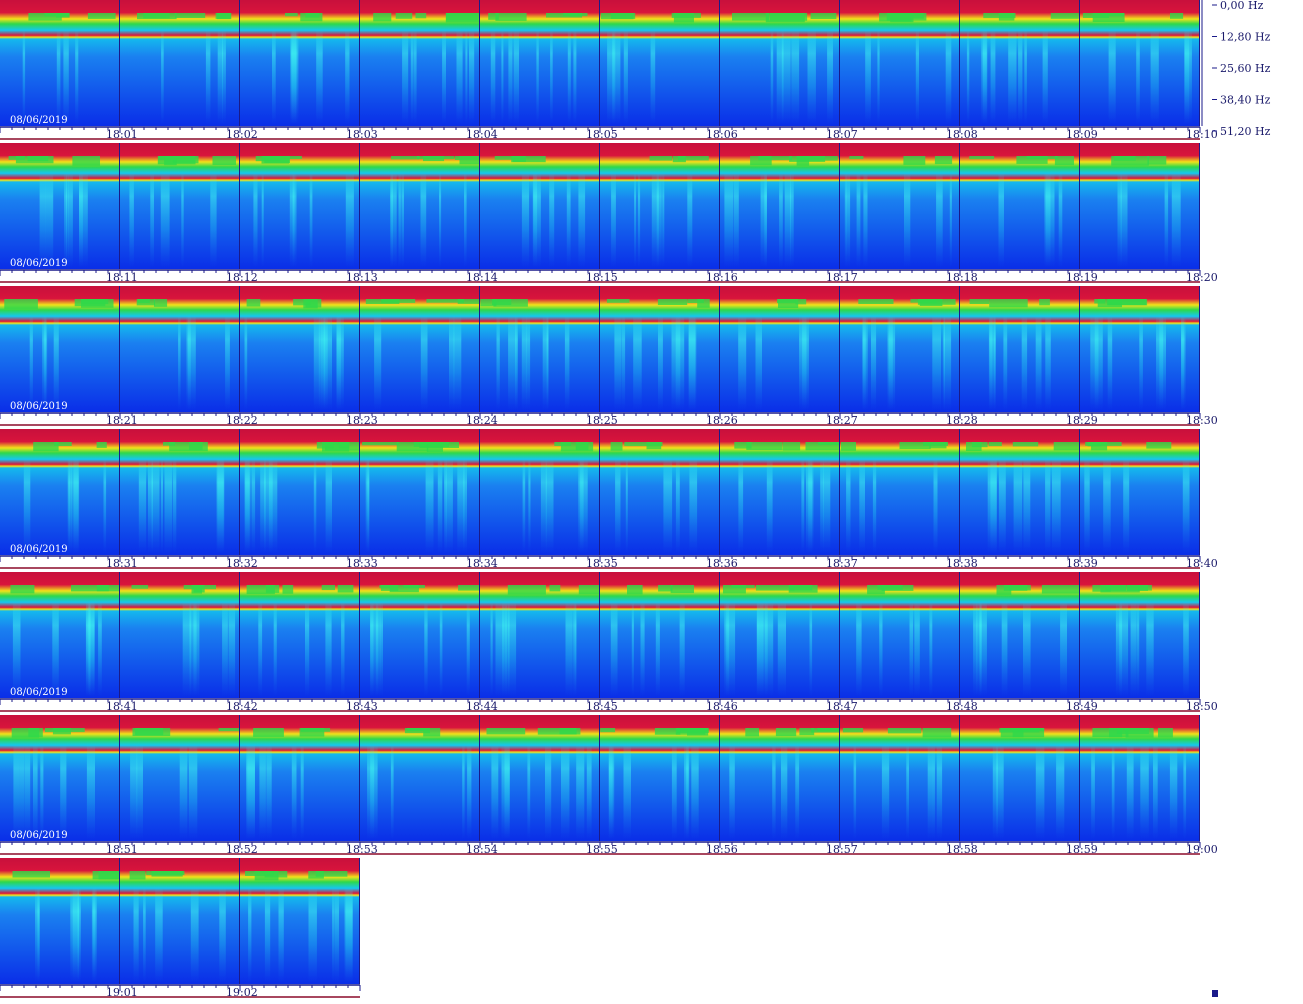  What do you see at coordinates (1245, 68) in the screenshot?
I see `frequency-tick-label: 25,60 Hz` at bounding box center [1245, 68].